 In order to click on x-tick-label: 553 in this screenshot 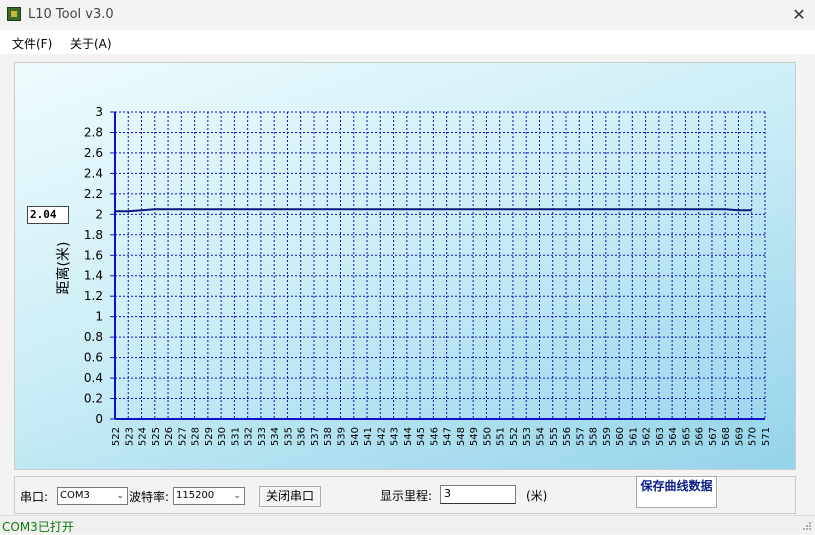, I will do `click(527, 436)`.